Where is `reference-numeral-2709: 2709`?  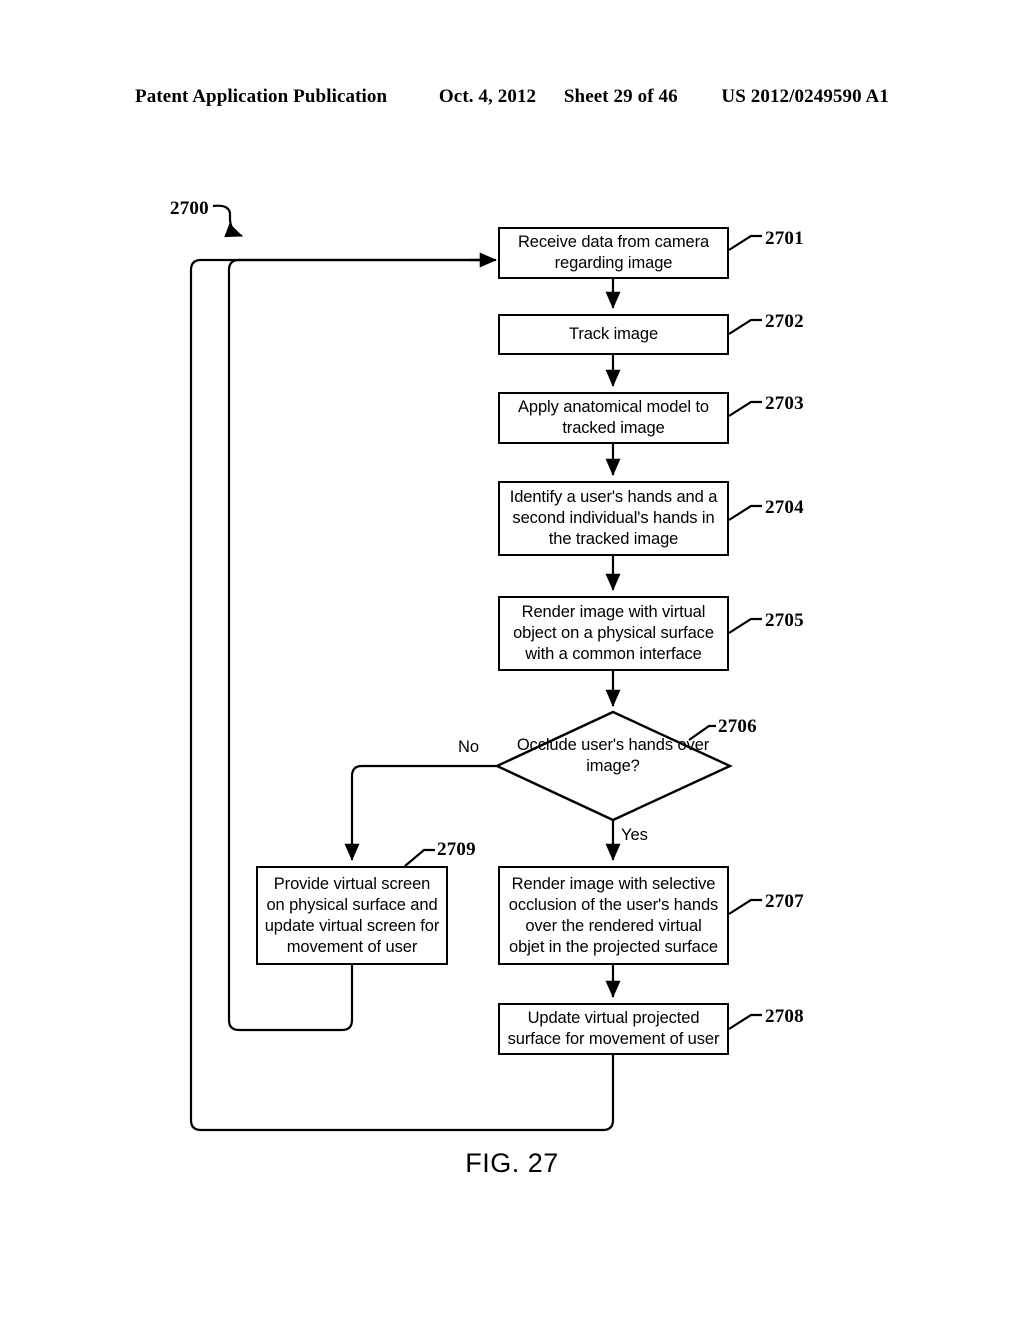
reference-numeral-2709: 2709 is located at coordinates (456, 849).